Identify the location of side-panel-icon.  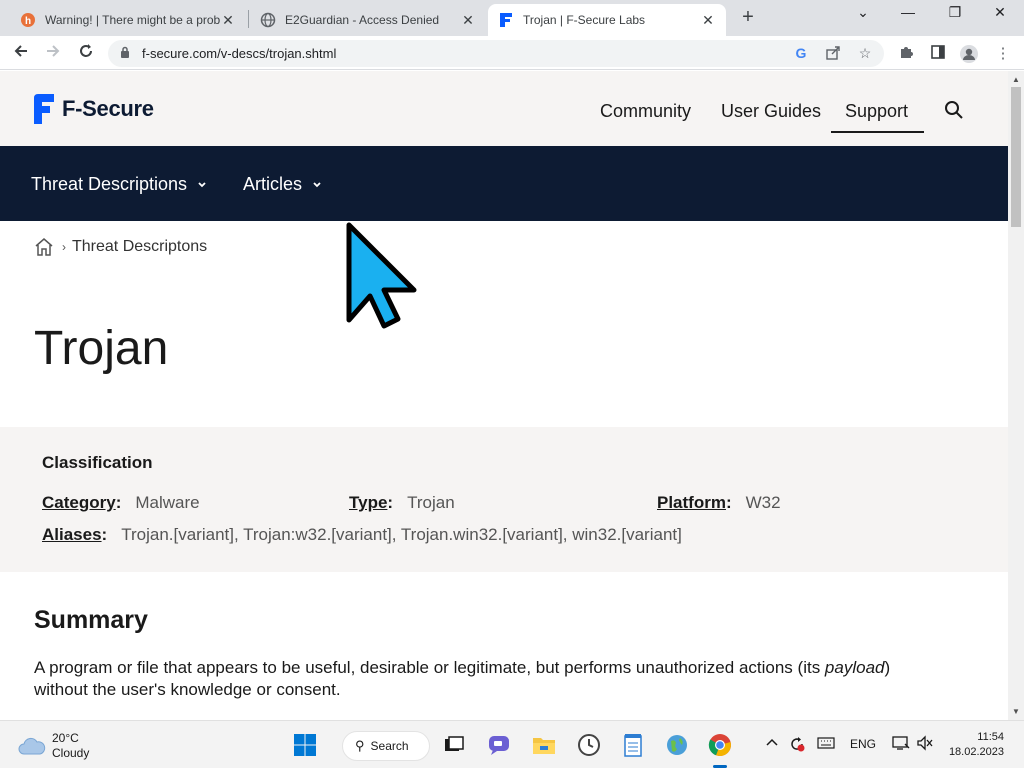
(938, 54).